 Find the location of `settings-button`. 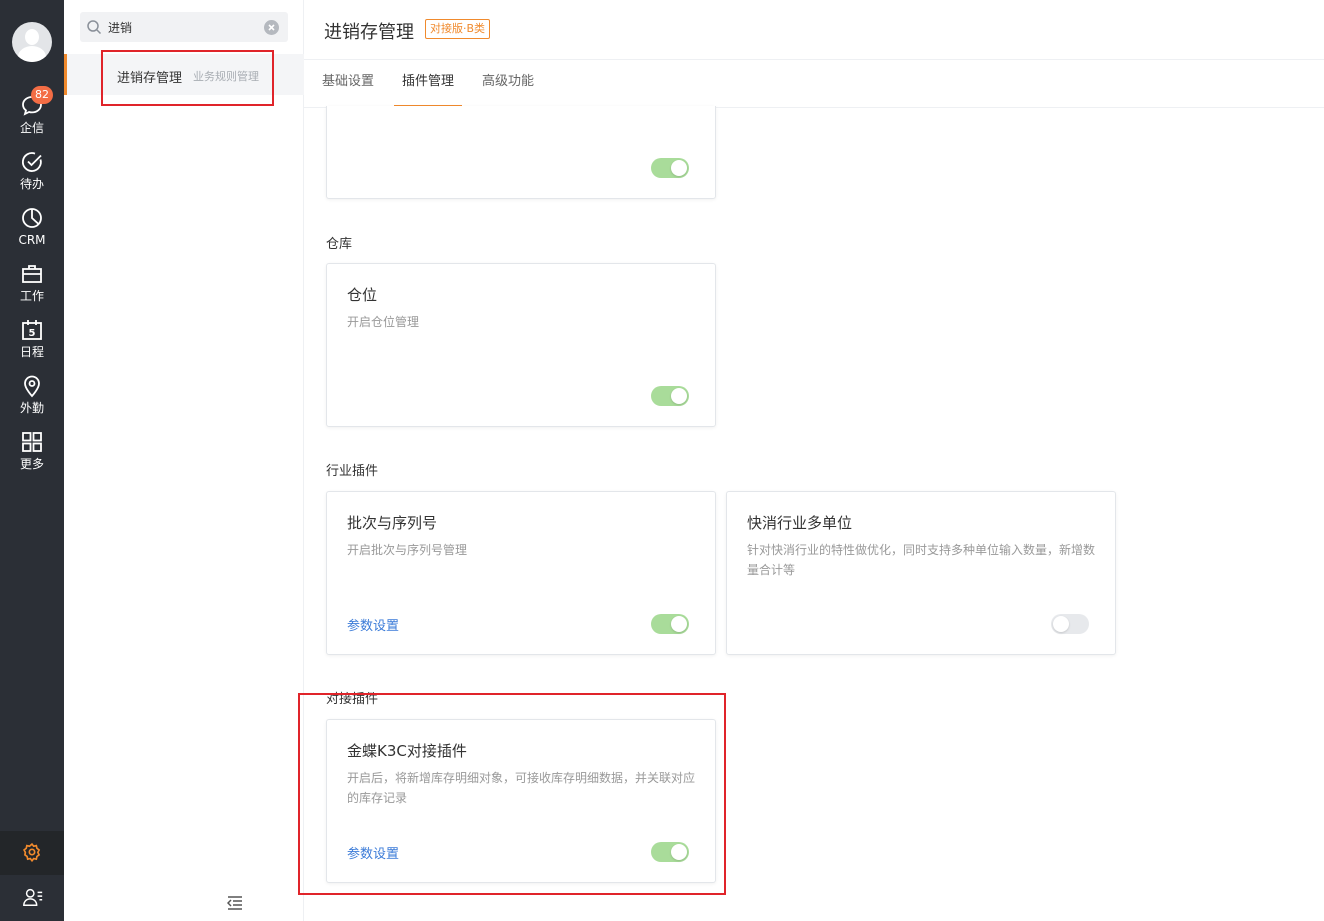

settings-button is located at coordinates (32, 853).